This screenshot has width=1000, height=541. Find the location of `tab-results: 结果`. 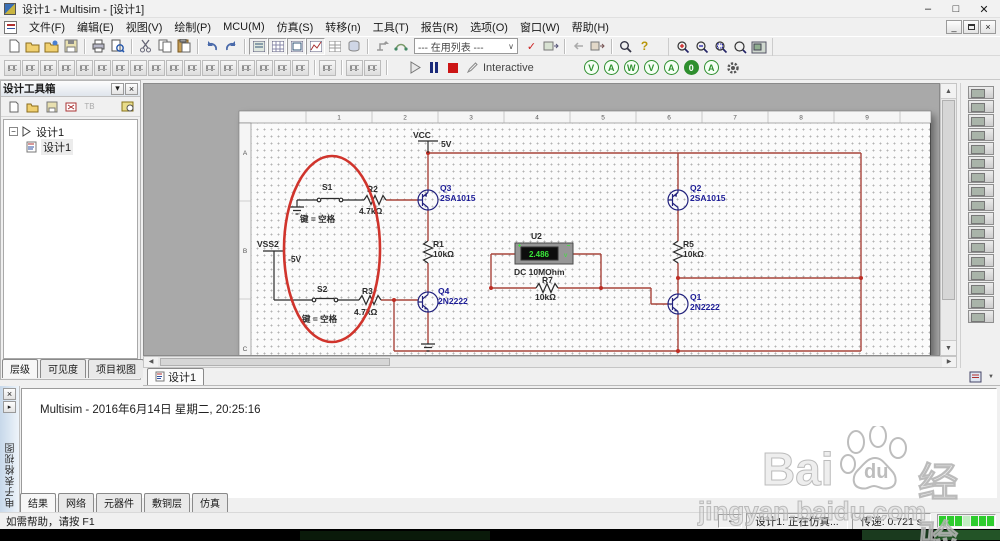

tab-results: 结果 is located at coordinates (38, 502).